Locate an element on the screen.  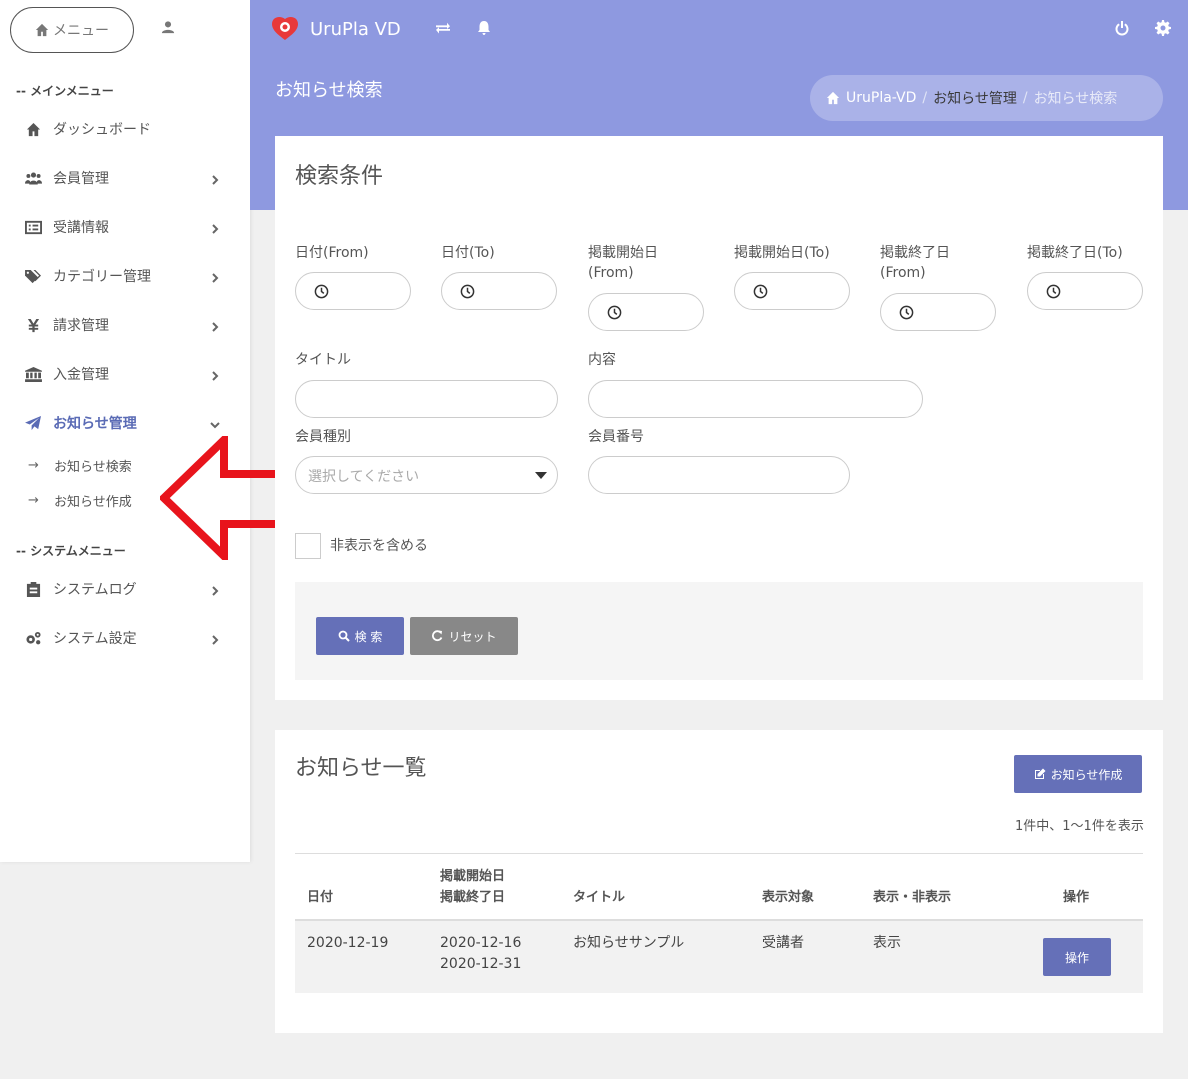
reset-button: リセット is located at coordinates (464, 636).